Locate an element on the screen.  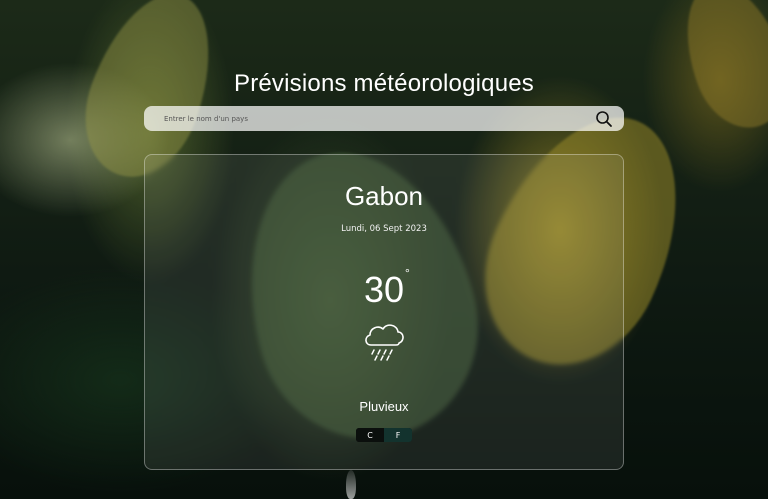
celsius-button: C is located at coordinates (370, 435).